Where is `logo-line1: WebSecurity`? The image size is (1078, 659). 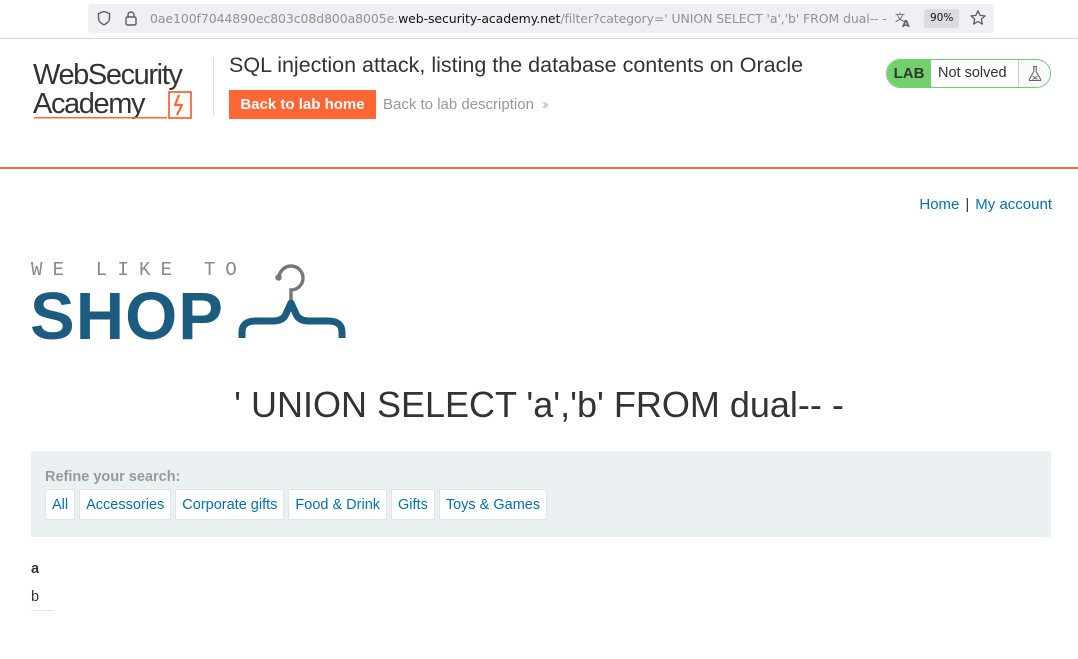
logo-line1: WebSecurity is located at coordinates (108, 75).